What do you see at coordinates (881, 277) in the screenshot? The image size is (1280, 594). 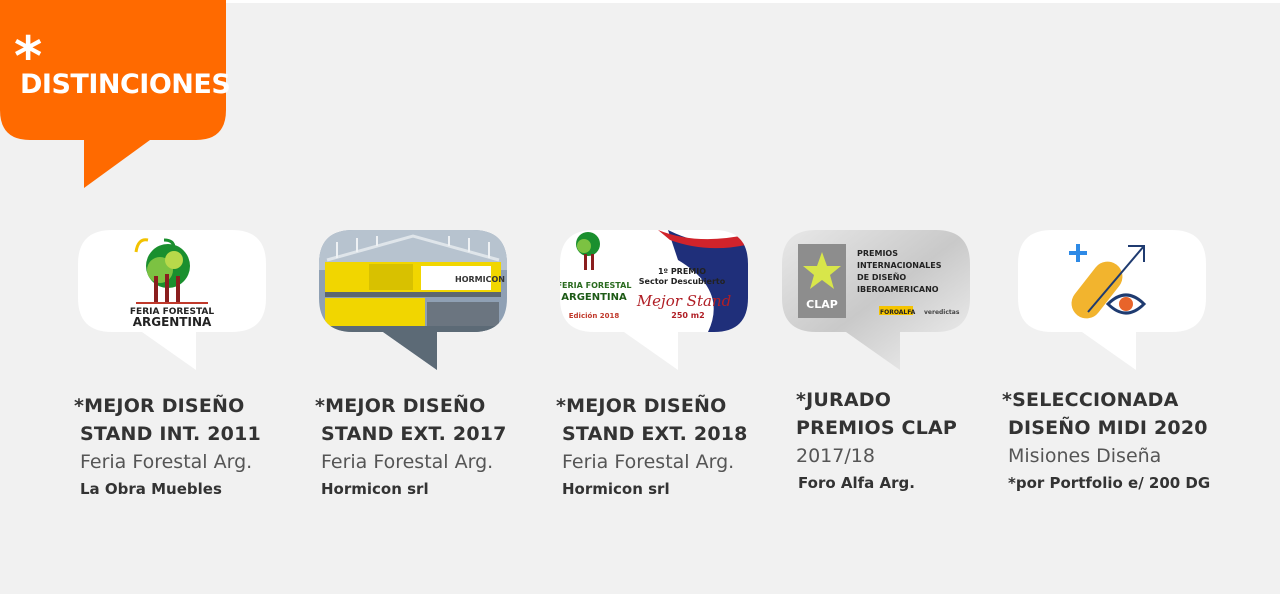 I see `clap-line3: DE DISEÑO` at bounding box center [881, 277].